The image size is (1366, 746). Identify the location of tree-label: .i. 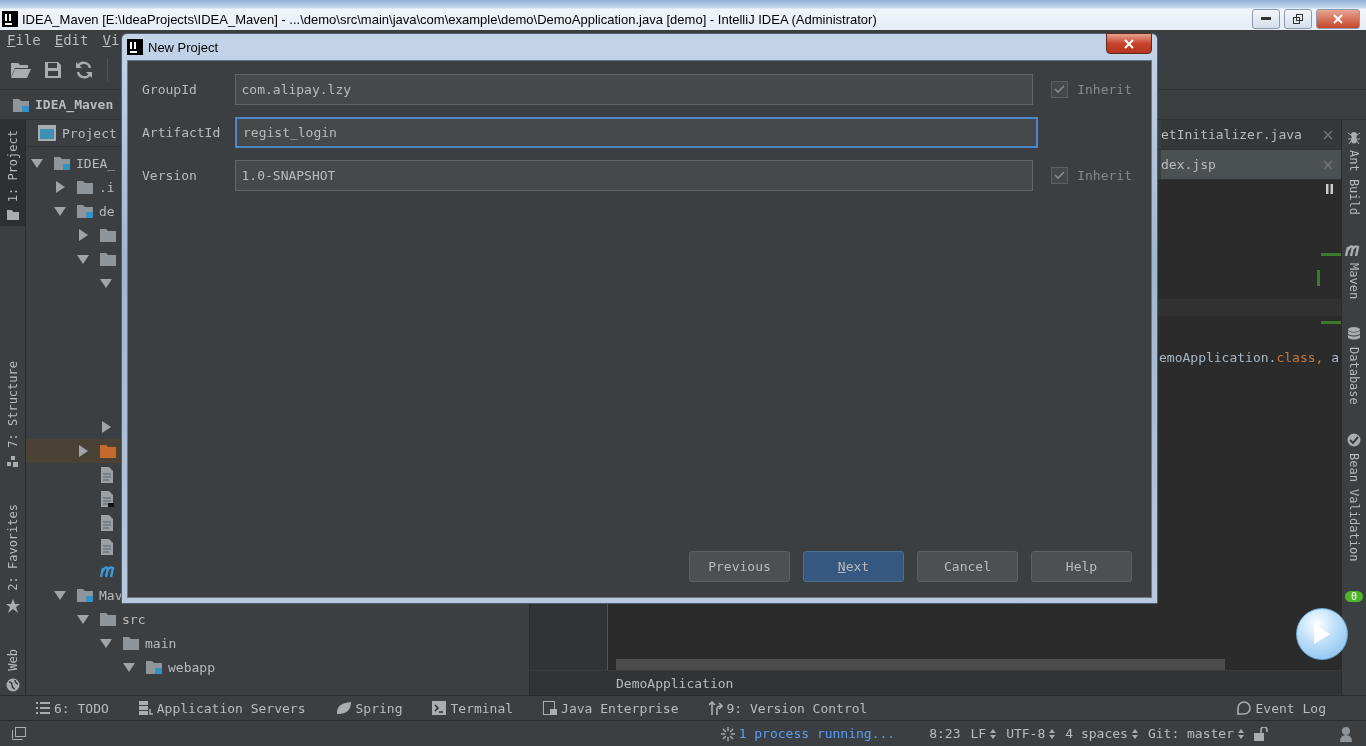
(107, 187).